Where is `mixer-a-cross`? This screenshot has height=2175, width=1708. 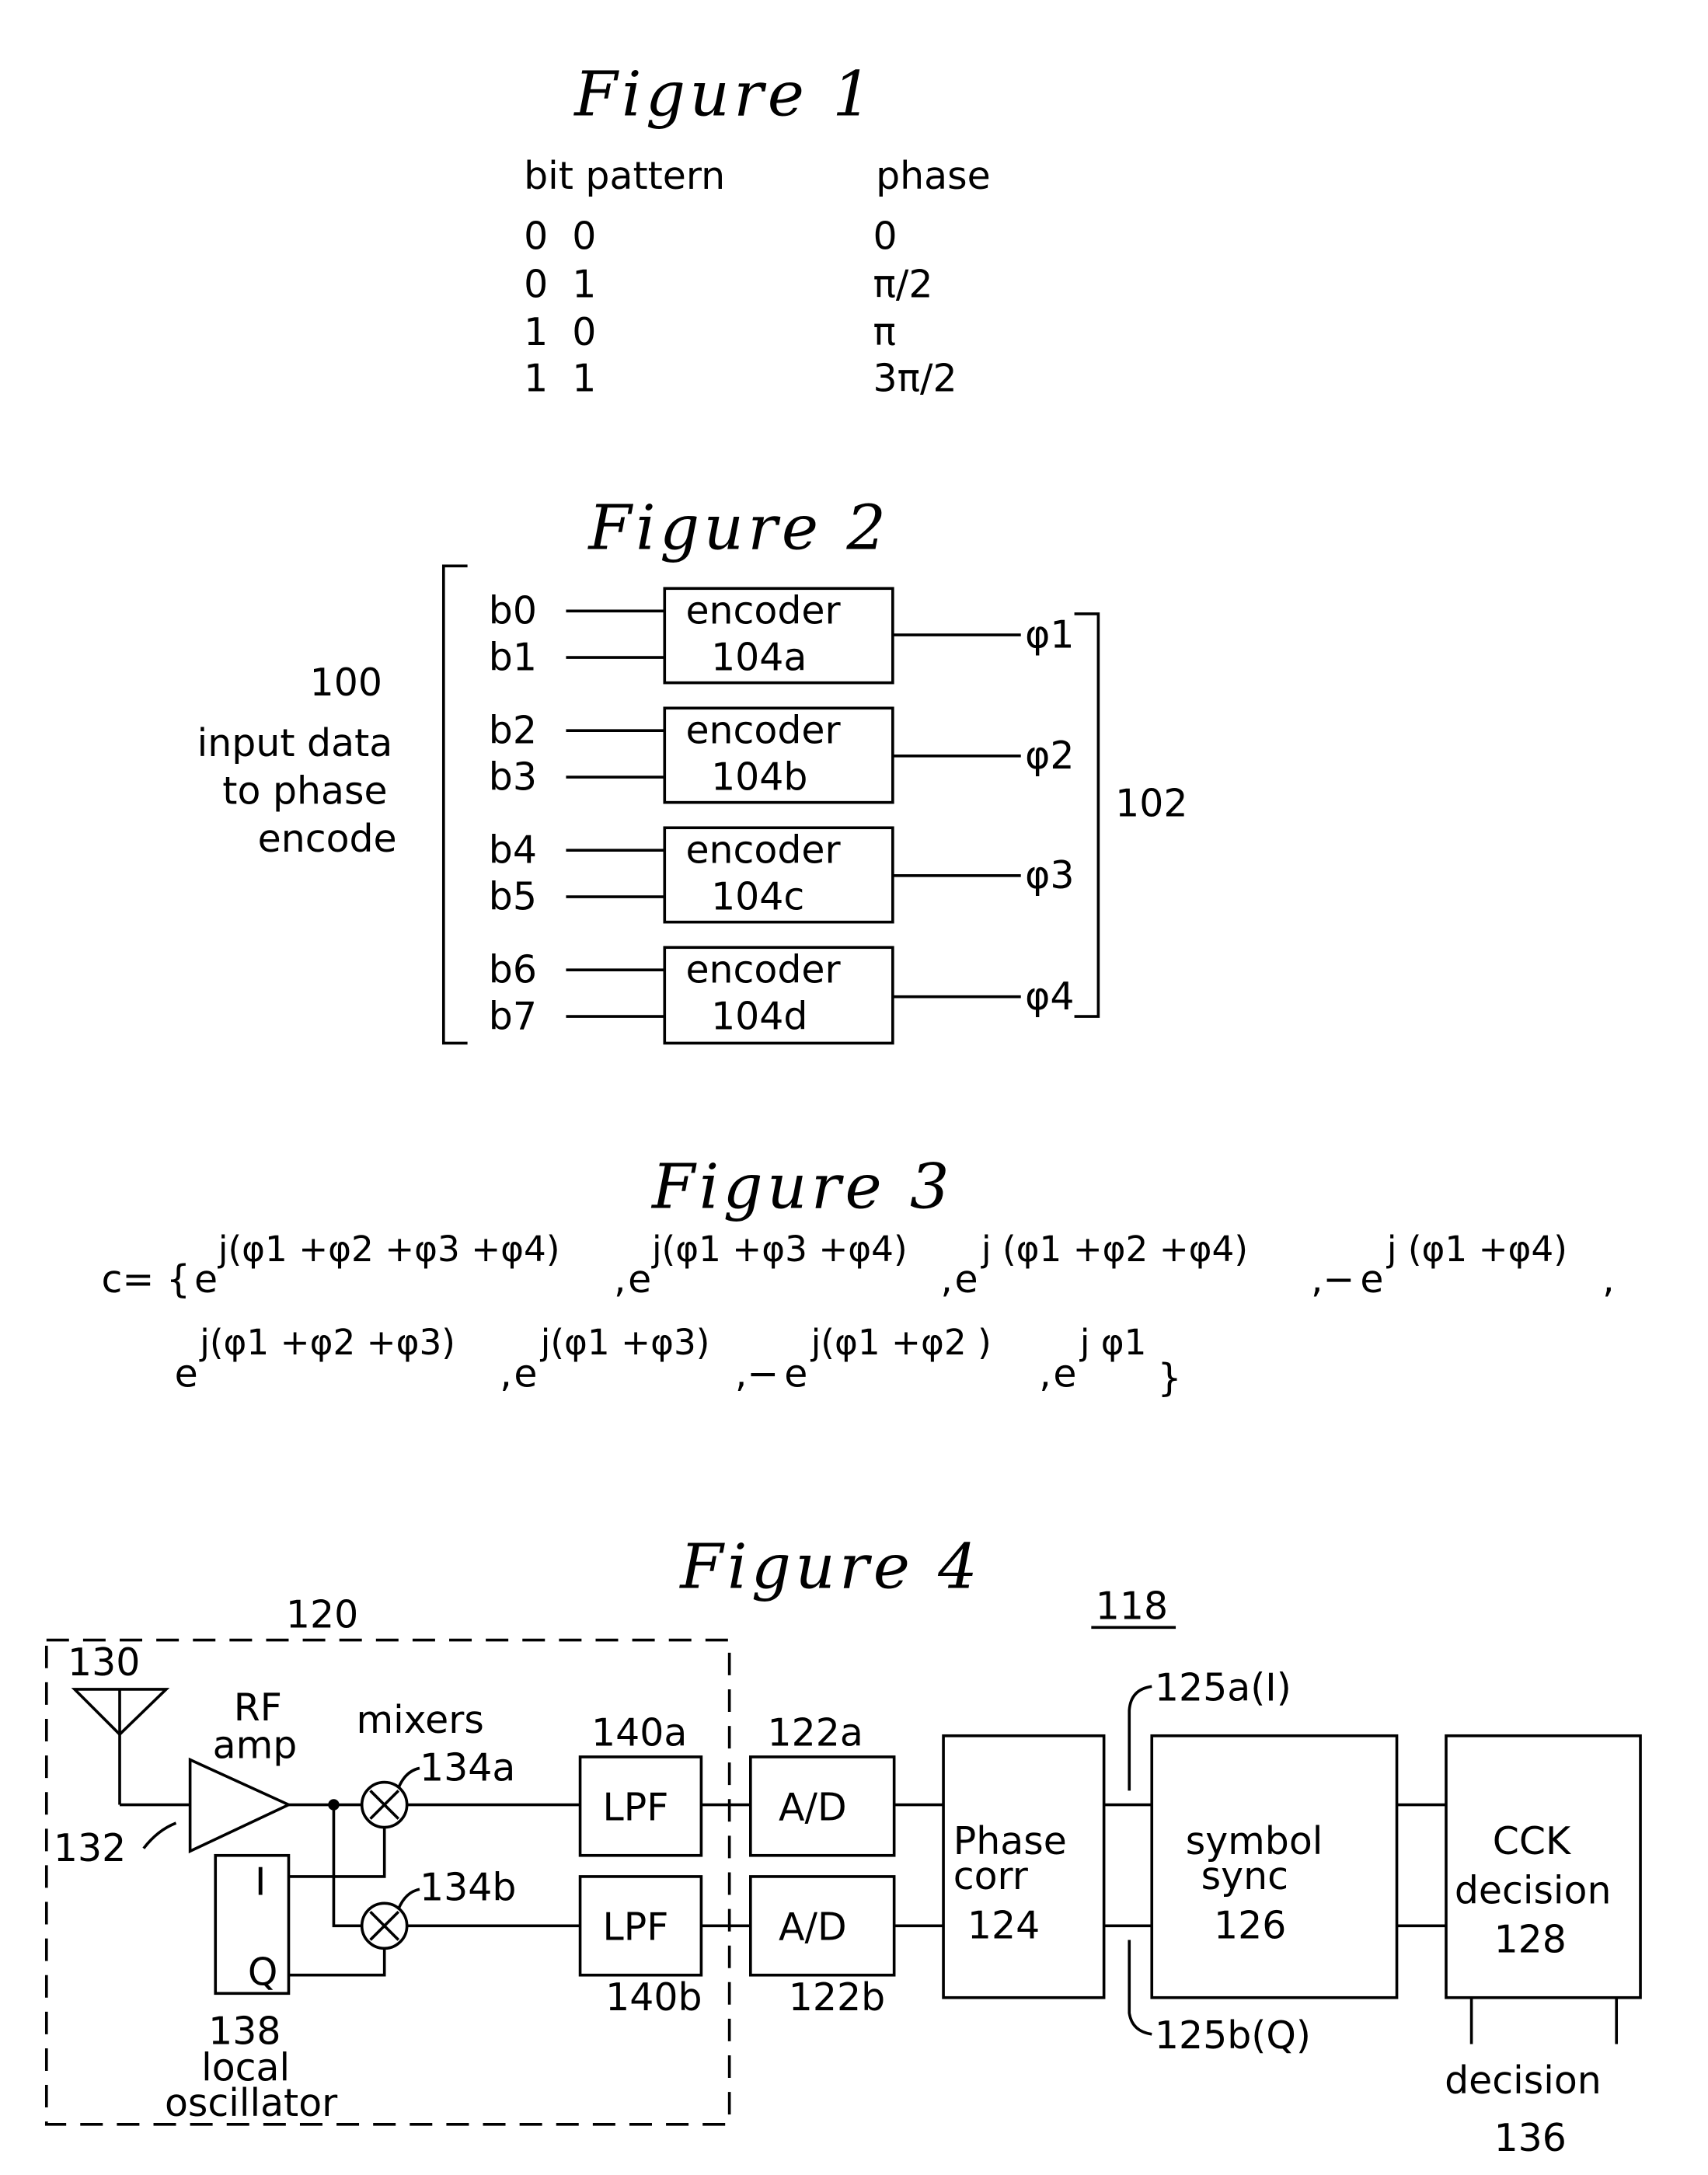
mixer-a-cross is located at coordinates (384, 1805).